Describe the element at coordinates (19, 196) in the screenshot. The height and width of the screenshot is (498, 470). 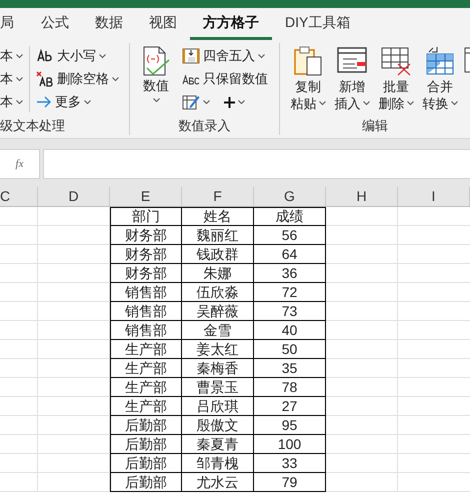
I see `column-header: C` at that location.